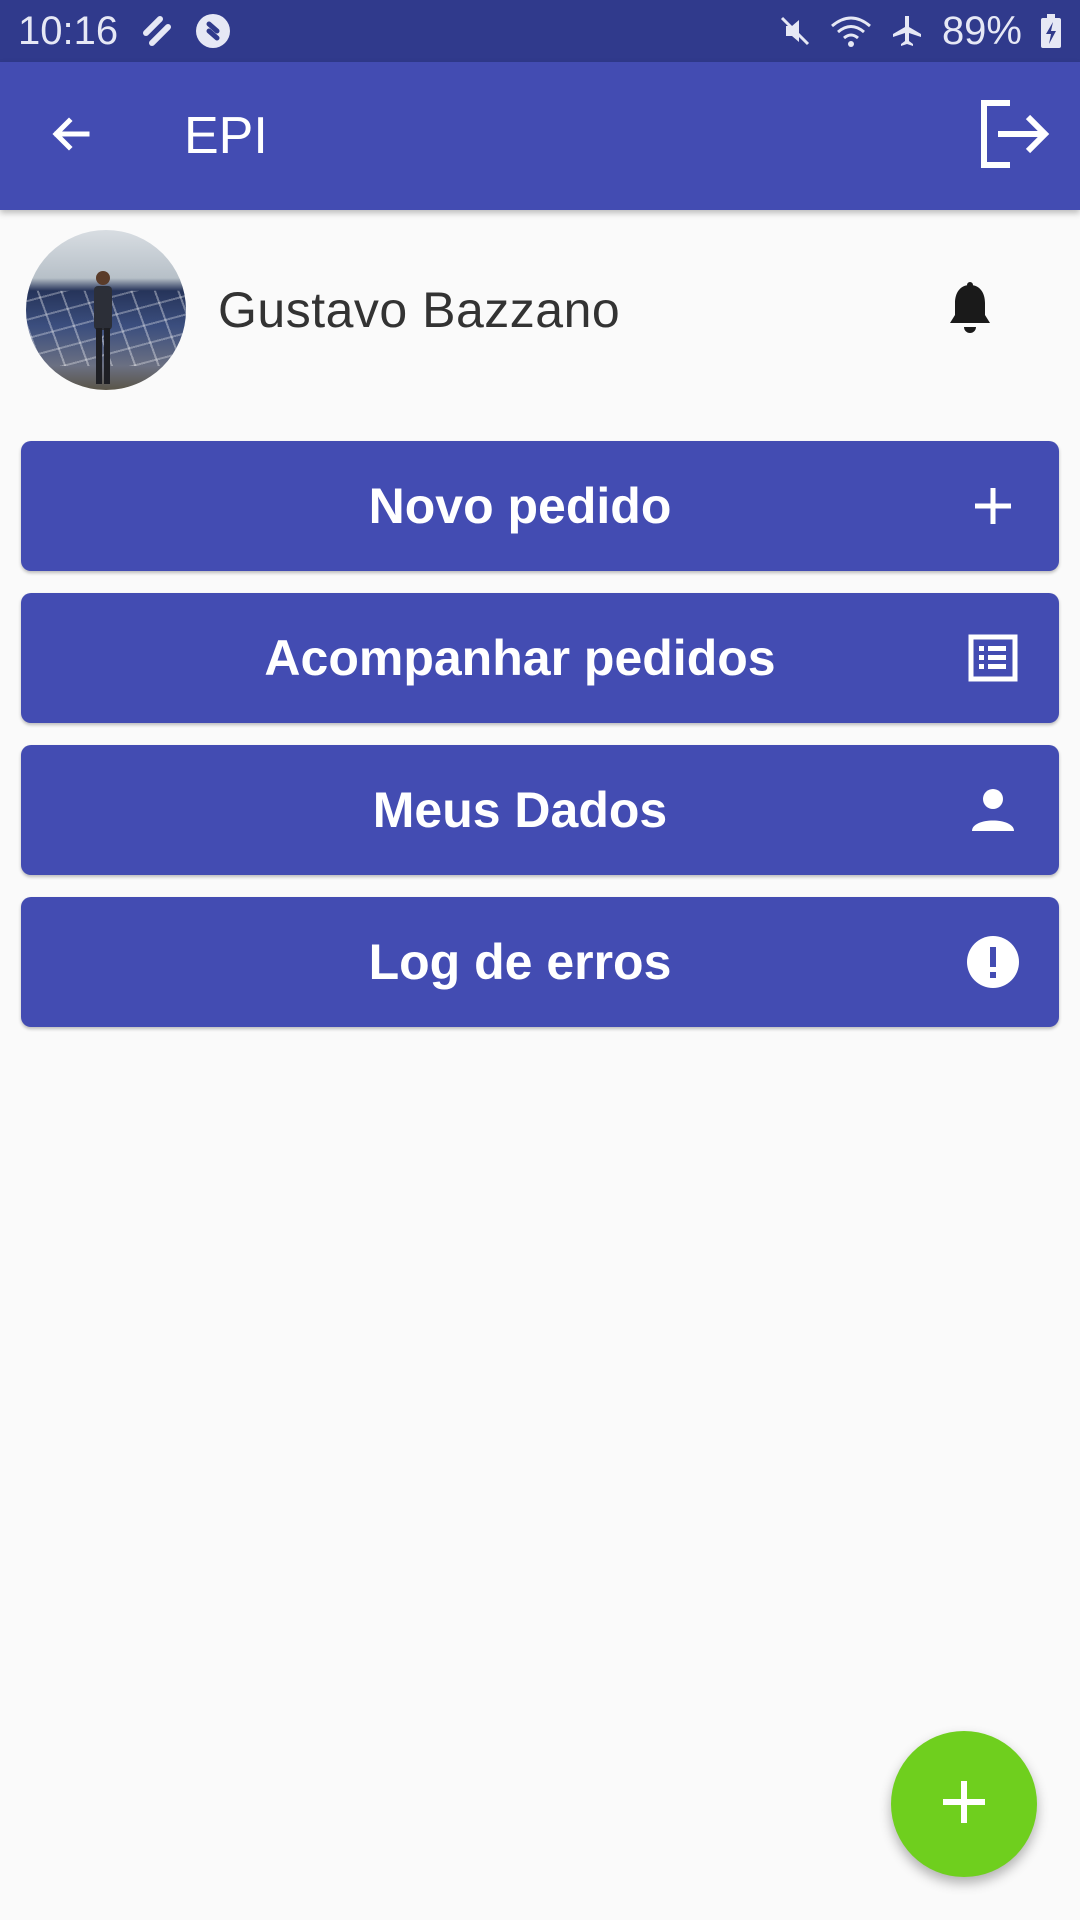  What do you see at coordinates (993, 962) in the screenshot?
I see `alert-icon` at bounding box center [993, 962].